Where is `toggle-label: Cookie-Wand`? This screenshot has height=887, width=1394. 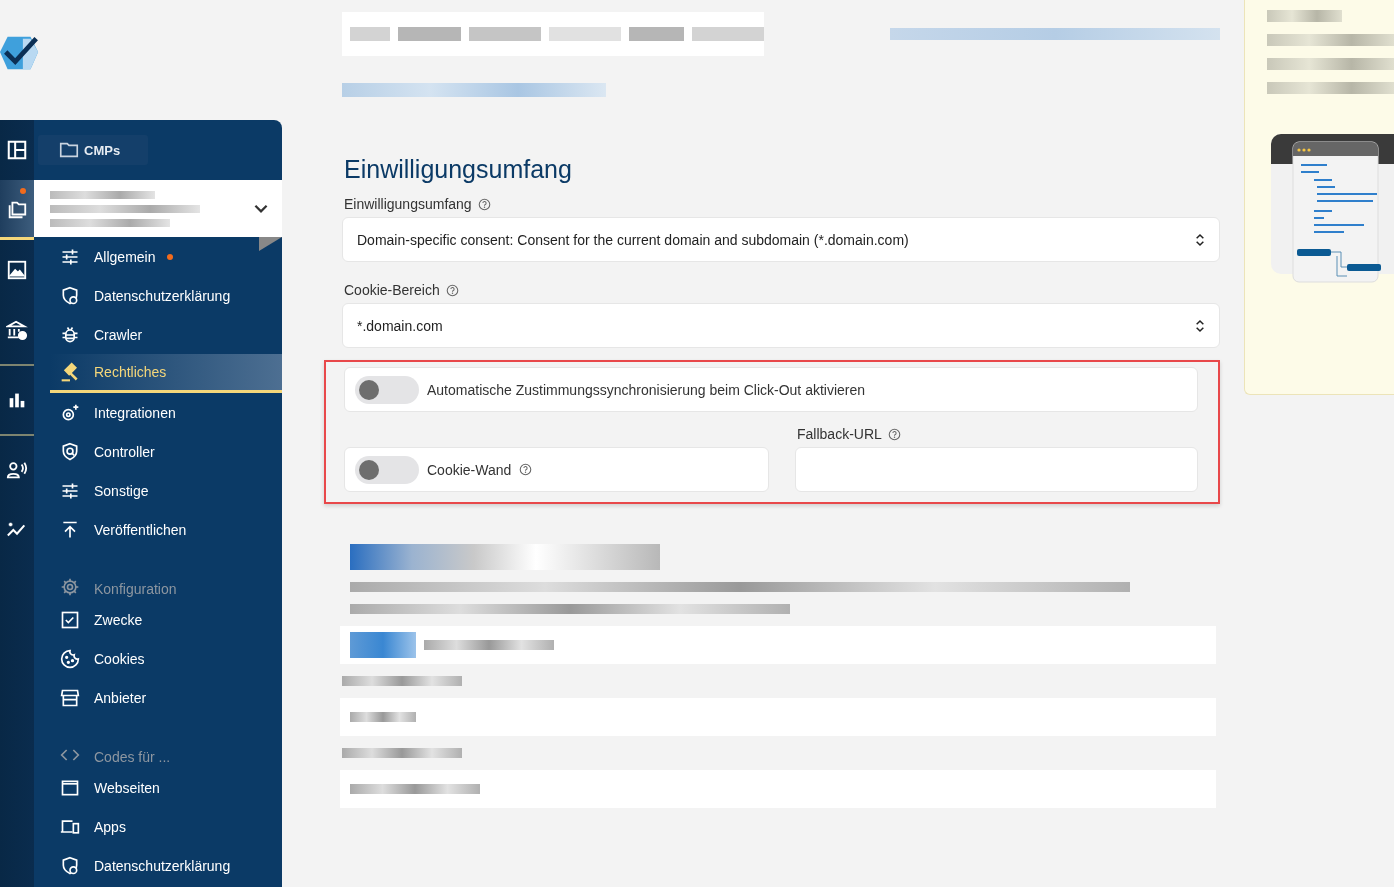
toggle-label: Cookie-Wand is located at coordinates (469, 469).